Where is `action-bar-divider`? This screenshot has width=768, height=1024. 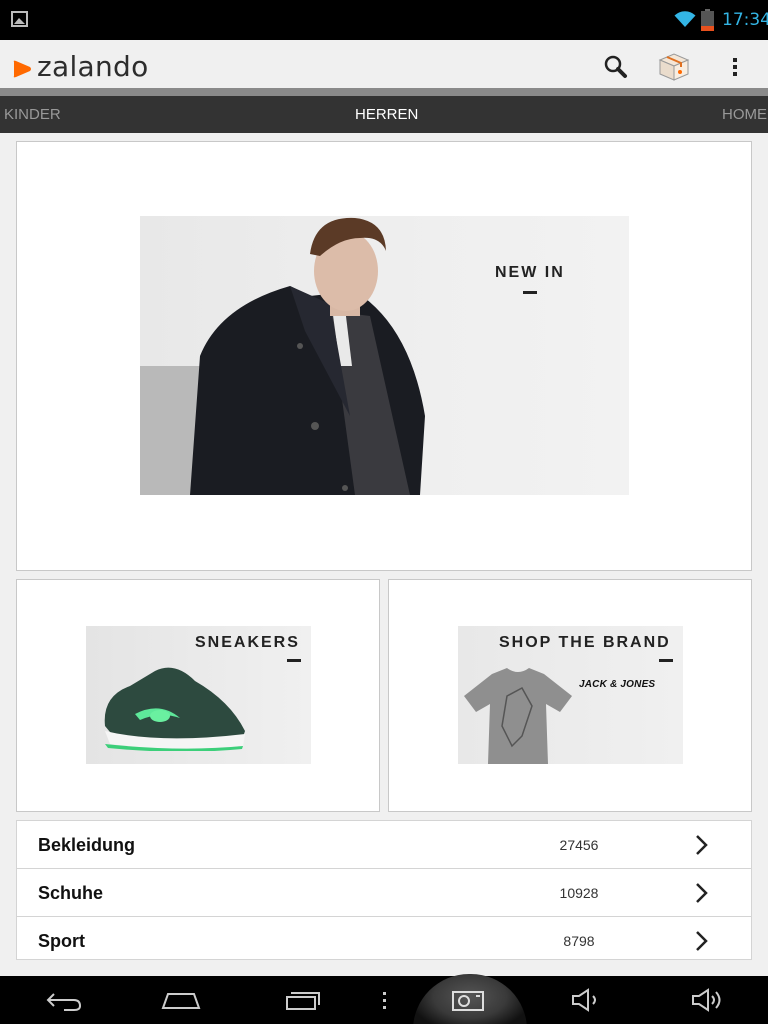 action-bar-divider is located at coordinates (384, 92).